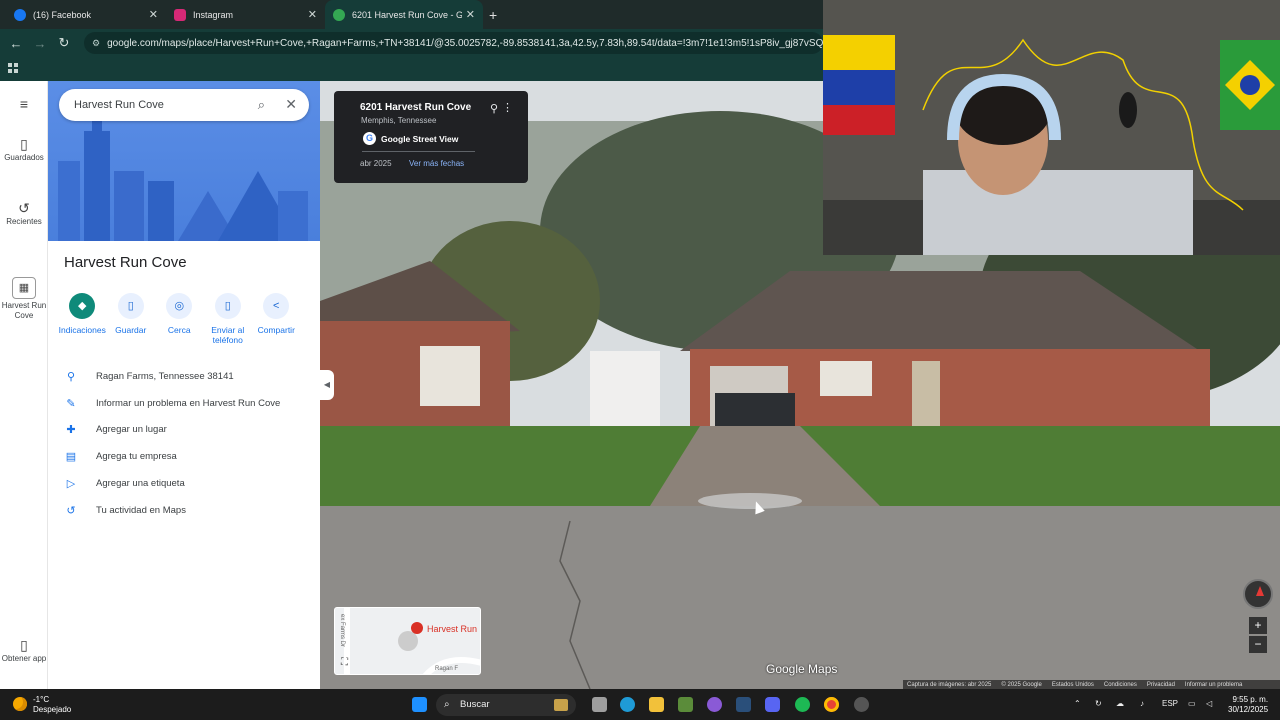 This screenshot has height=720, width=1280. Describe the element at coordinates (20, 704) in the screenshot. I see `weather-moon-icon` at that location.